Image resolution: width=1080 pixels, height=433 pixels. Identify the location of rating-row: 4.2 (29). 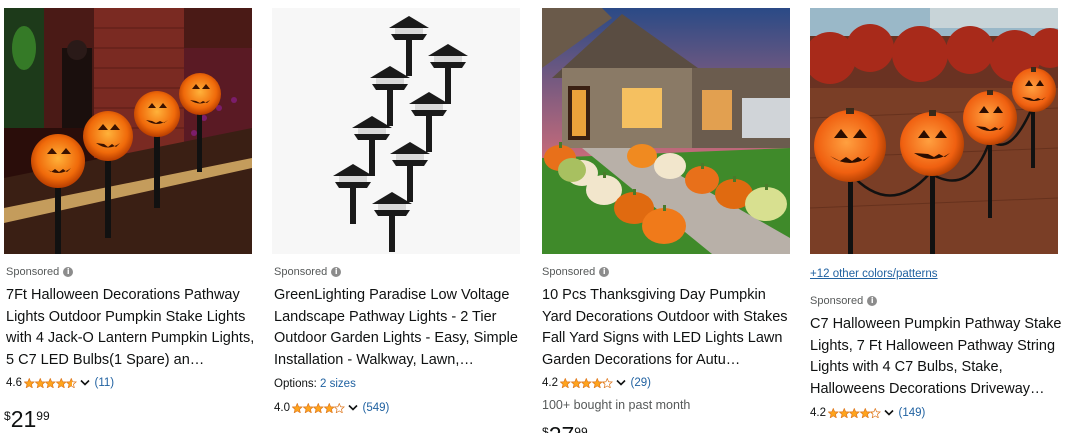
(596, 383).